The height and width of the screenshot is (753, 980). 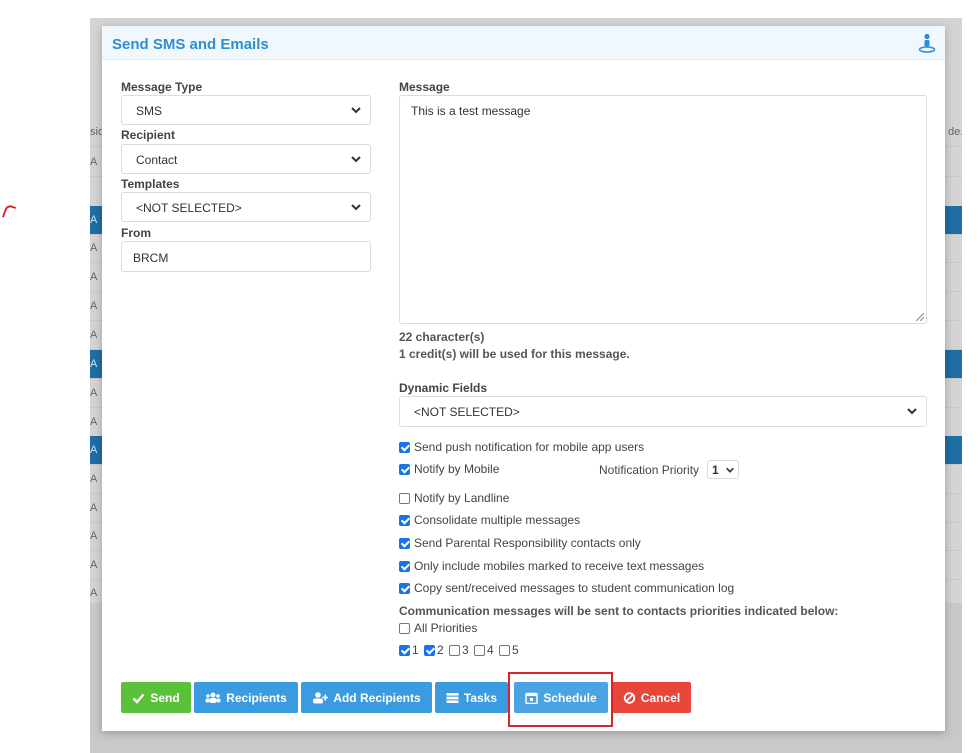 What do you see at coordinates (649, 470) in the screenshot?
I see `notification-priority-label: Notification Priority` at bounding box center [649, 470].